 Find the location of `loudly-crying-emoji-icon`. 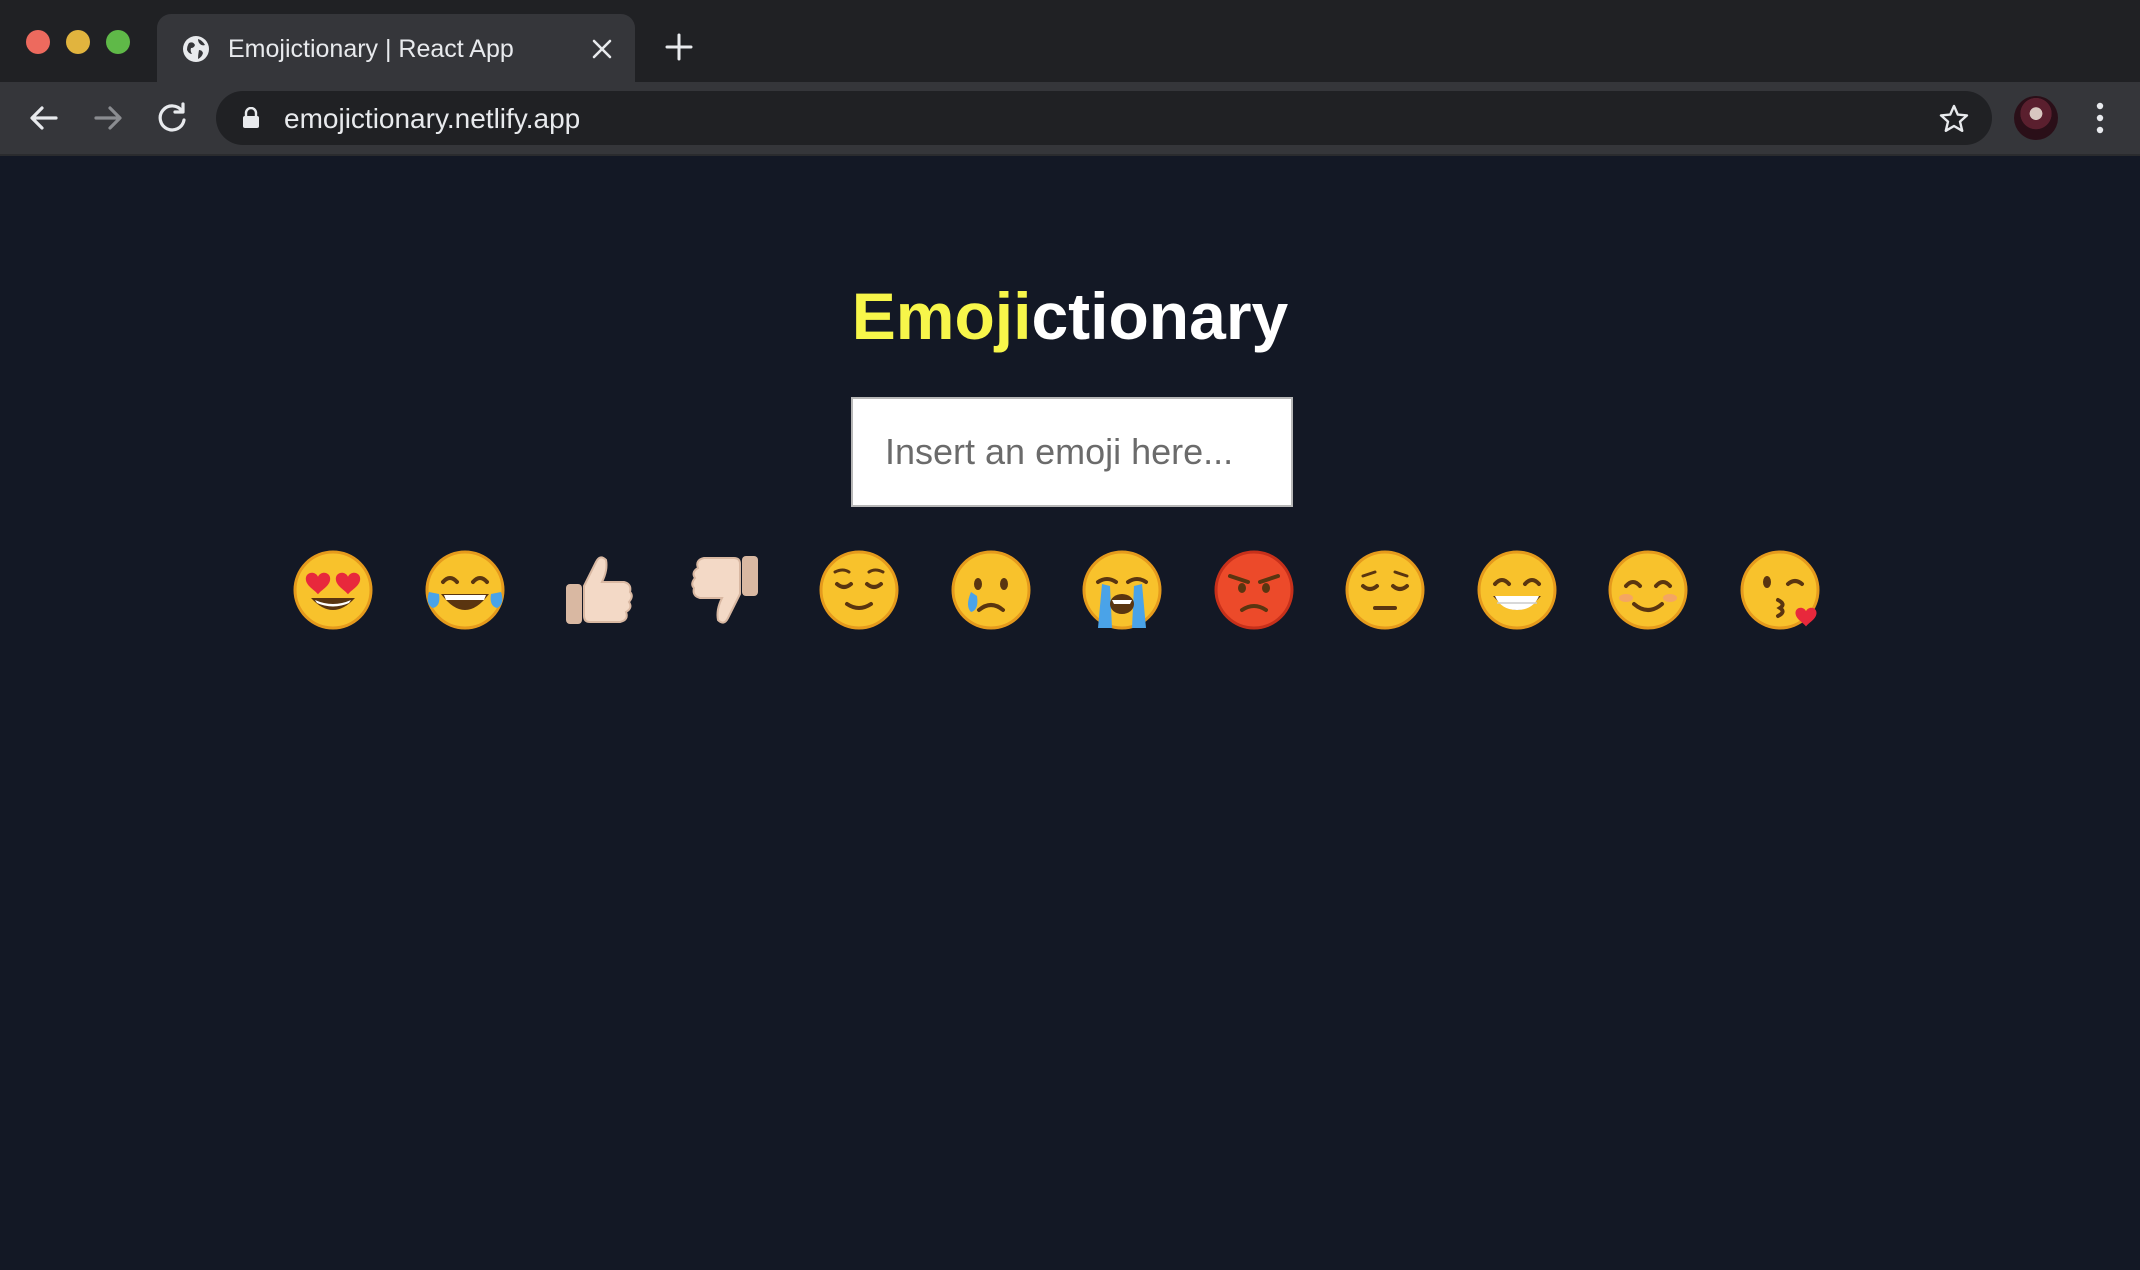

loudly-crying-emoji-icon is located at coordinates (1122, 590).